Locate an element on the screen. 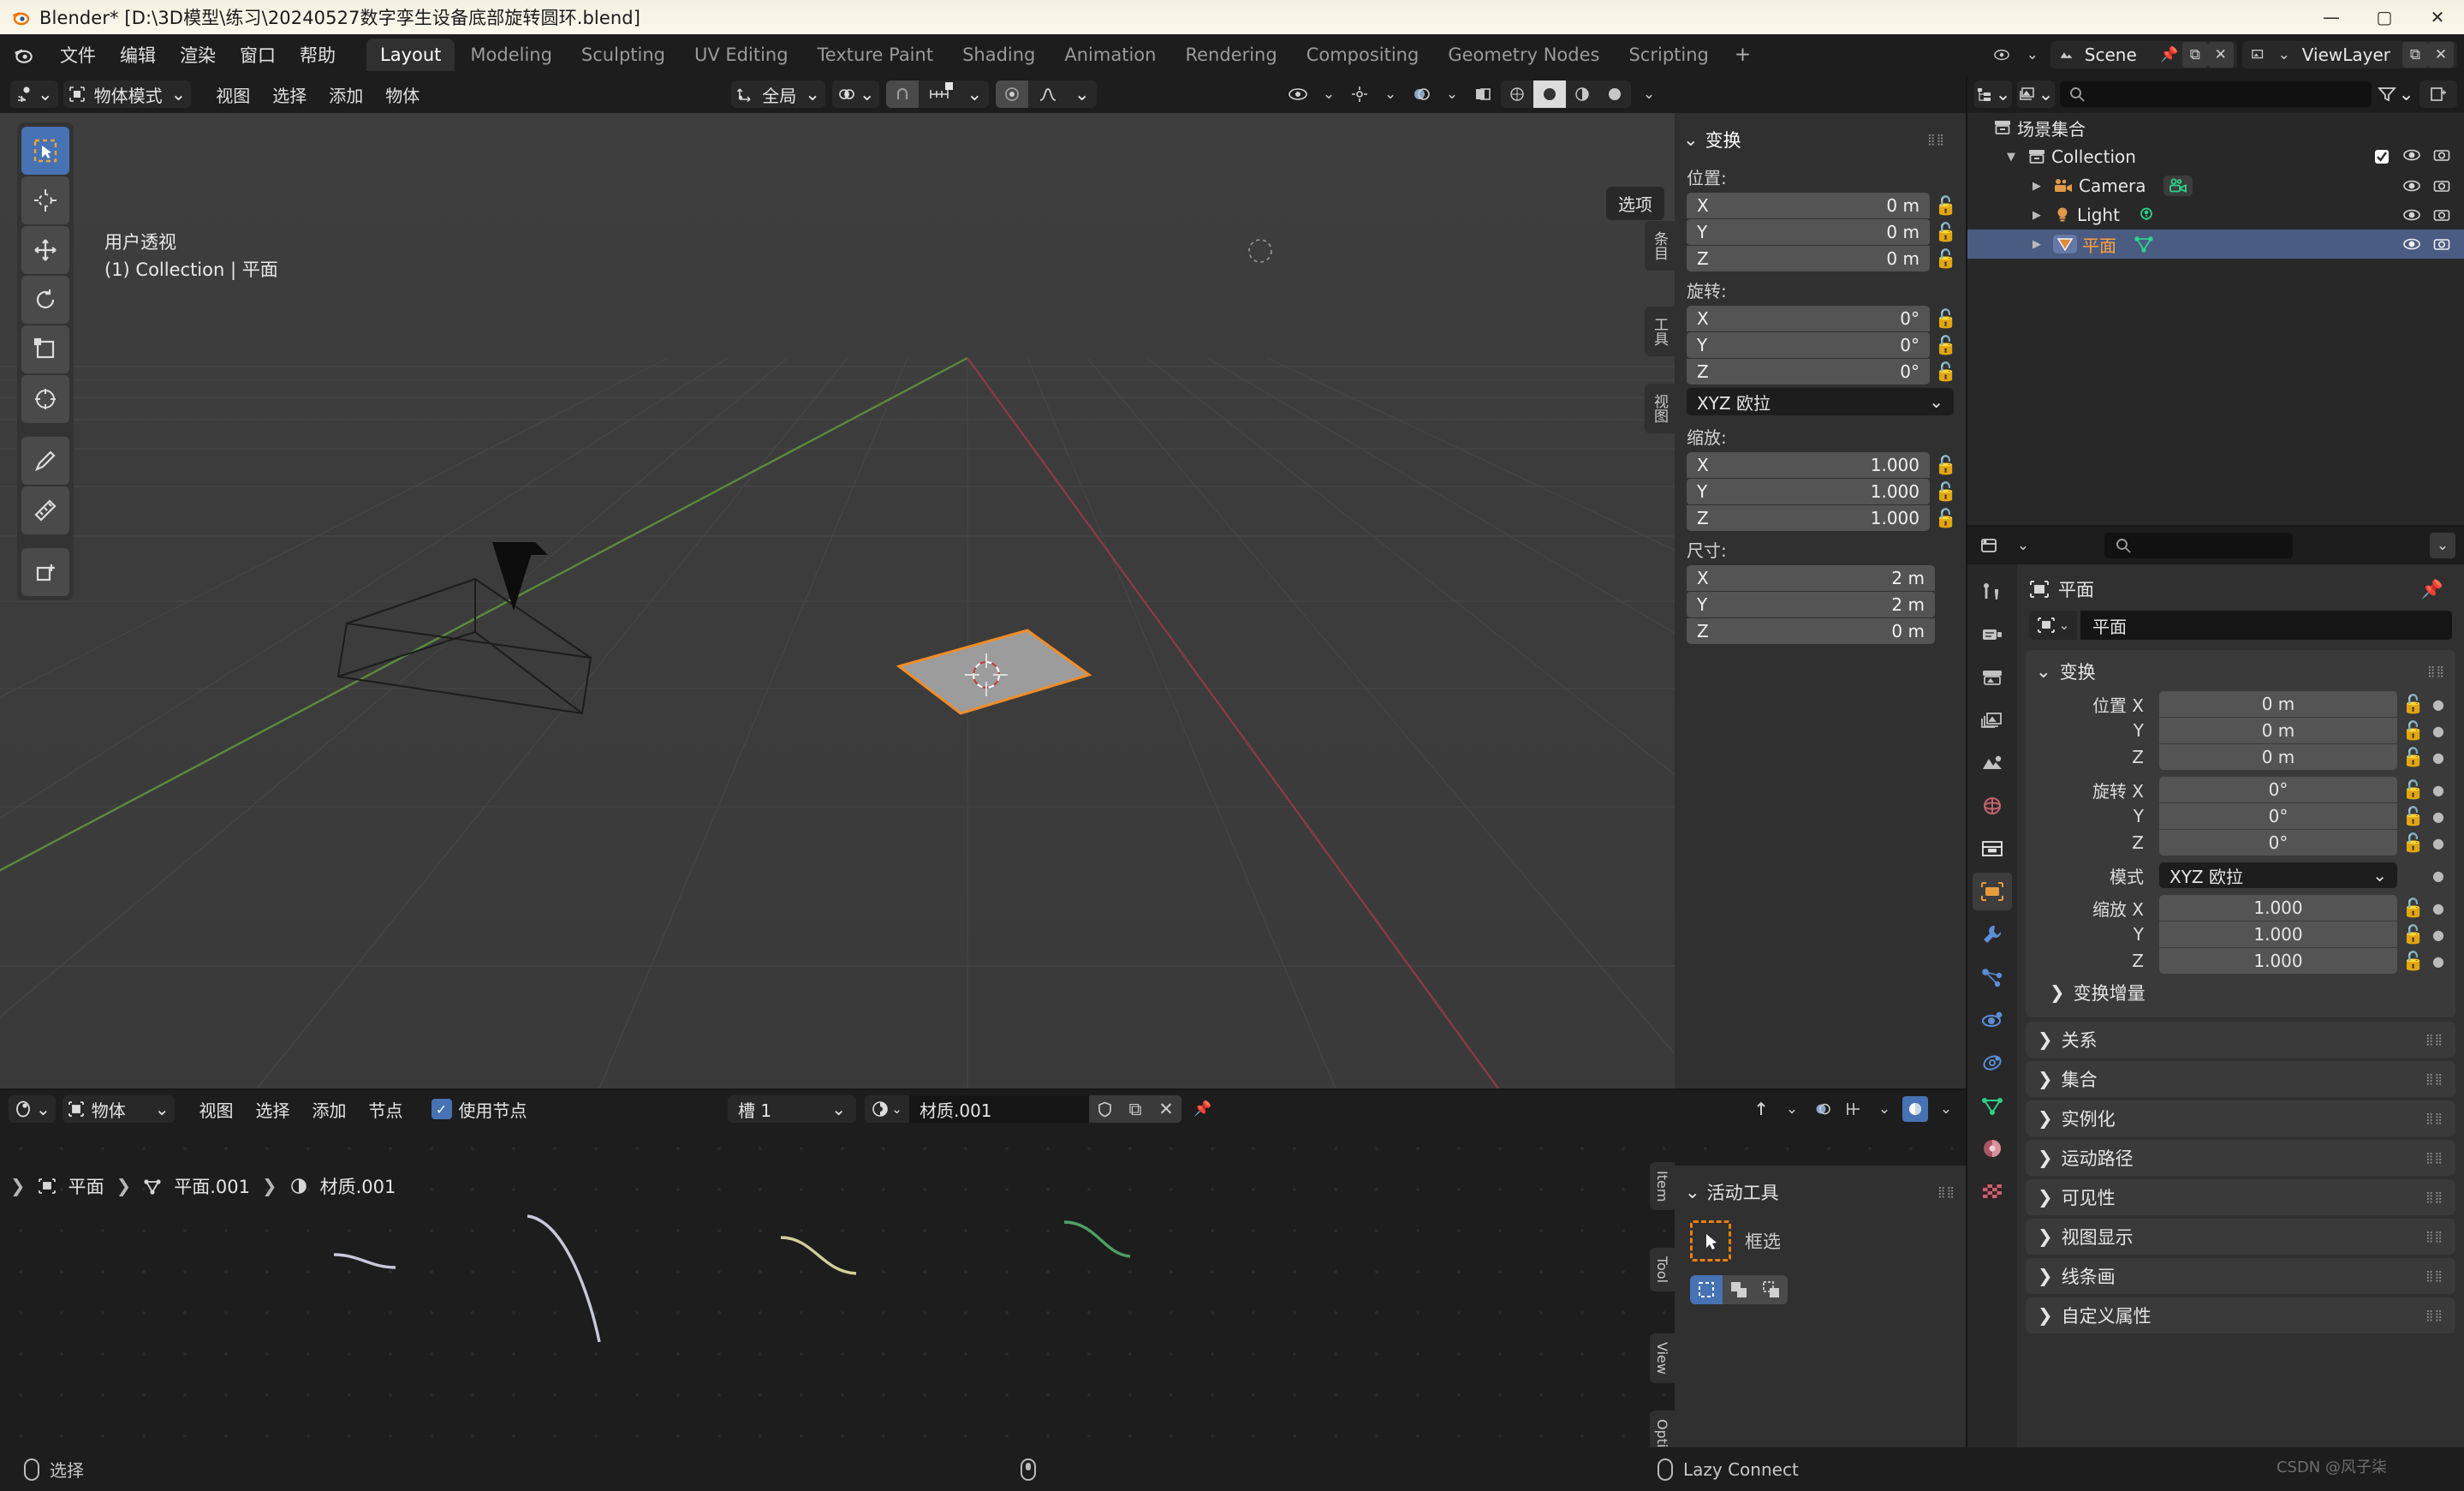  lock-icon-rotation-y: 🔓 is located at coordinates (1946, 345).